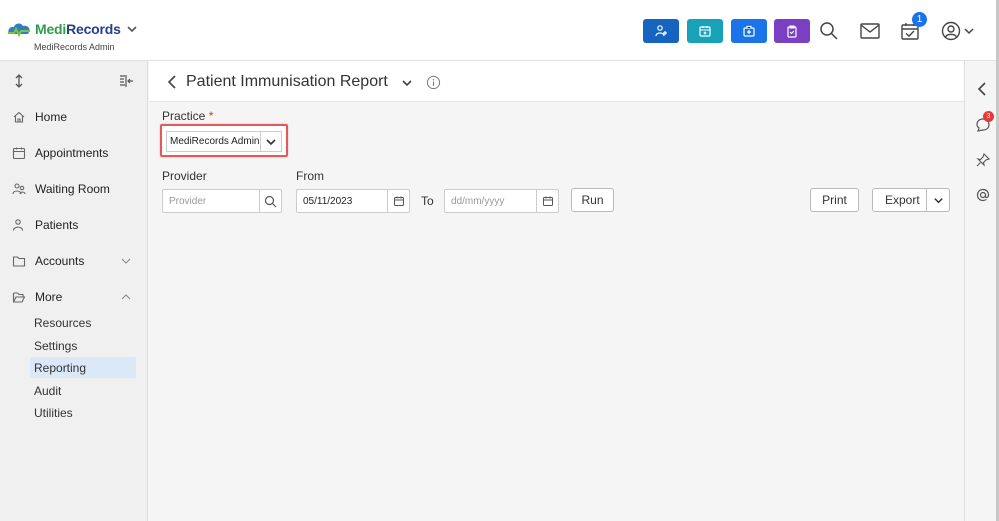  I want to click on tasks-badge: 1, so click(919, 19).